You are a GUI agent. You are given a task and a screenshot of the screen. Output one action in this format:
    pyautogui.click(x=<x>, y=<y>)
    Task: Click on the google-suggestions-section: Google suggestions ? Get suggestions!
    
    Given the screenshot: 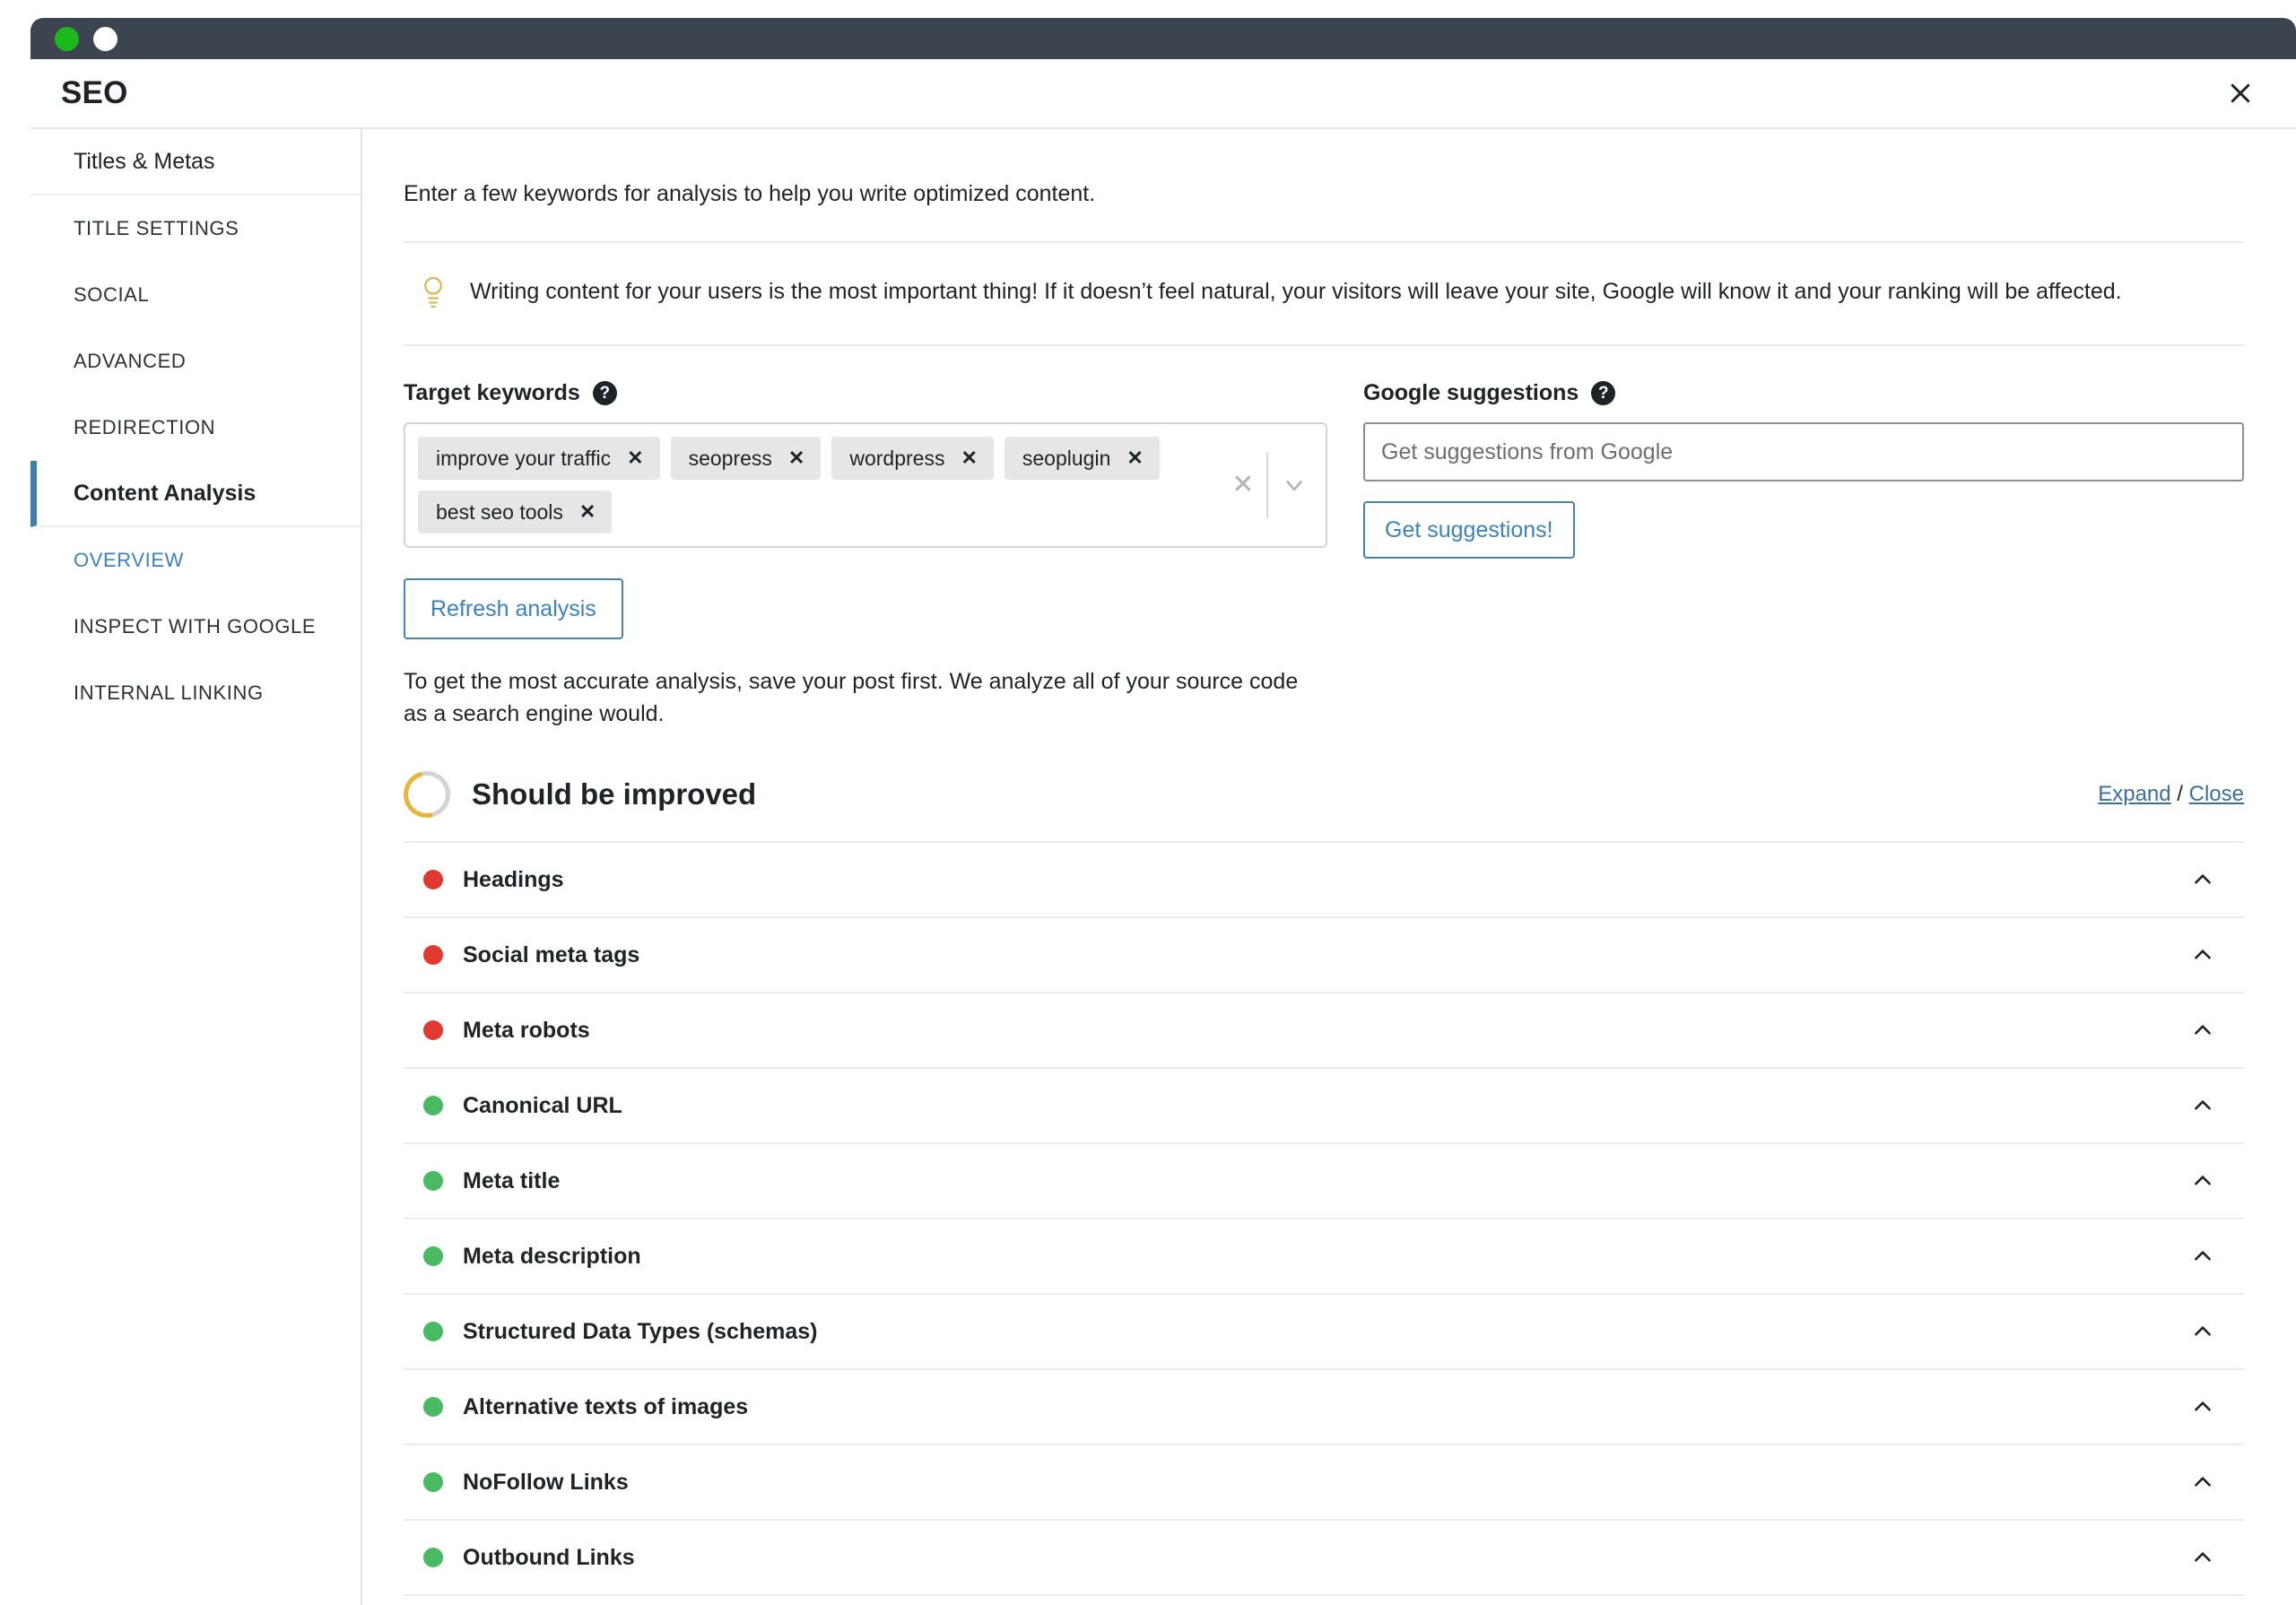 What is the action you would take?
    pyautogui.click(x=1794, y=555)
    